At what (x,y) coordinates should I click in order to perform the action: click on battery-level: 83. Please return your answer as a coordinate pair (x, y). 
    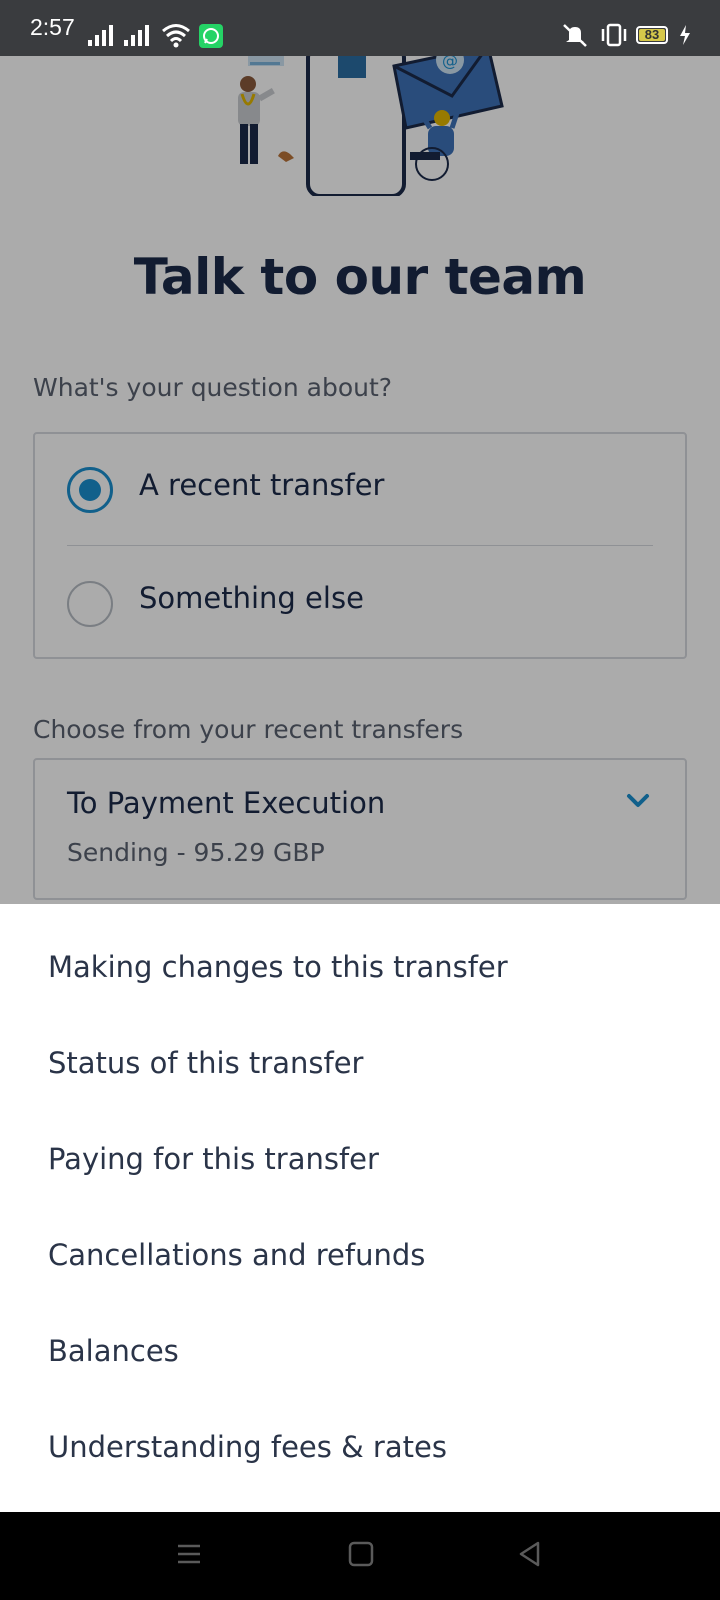
    Looking at the image, I should click on (652, 34).